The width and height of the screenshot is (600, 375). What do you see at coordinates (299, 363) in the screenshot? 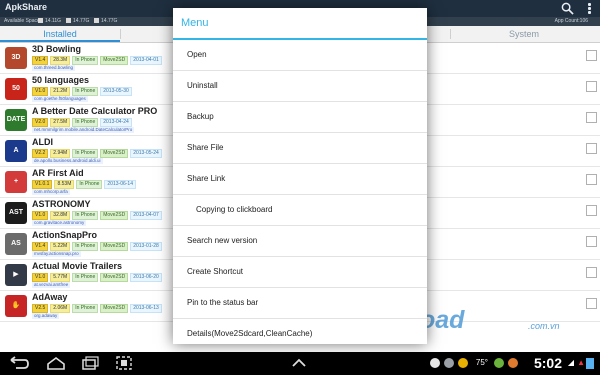
I see `chevron-up-icon` at bounding box center [299, 363].